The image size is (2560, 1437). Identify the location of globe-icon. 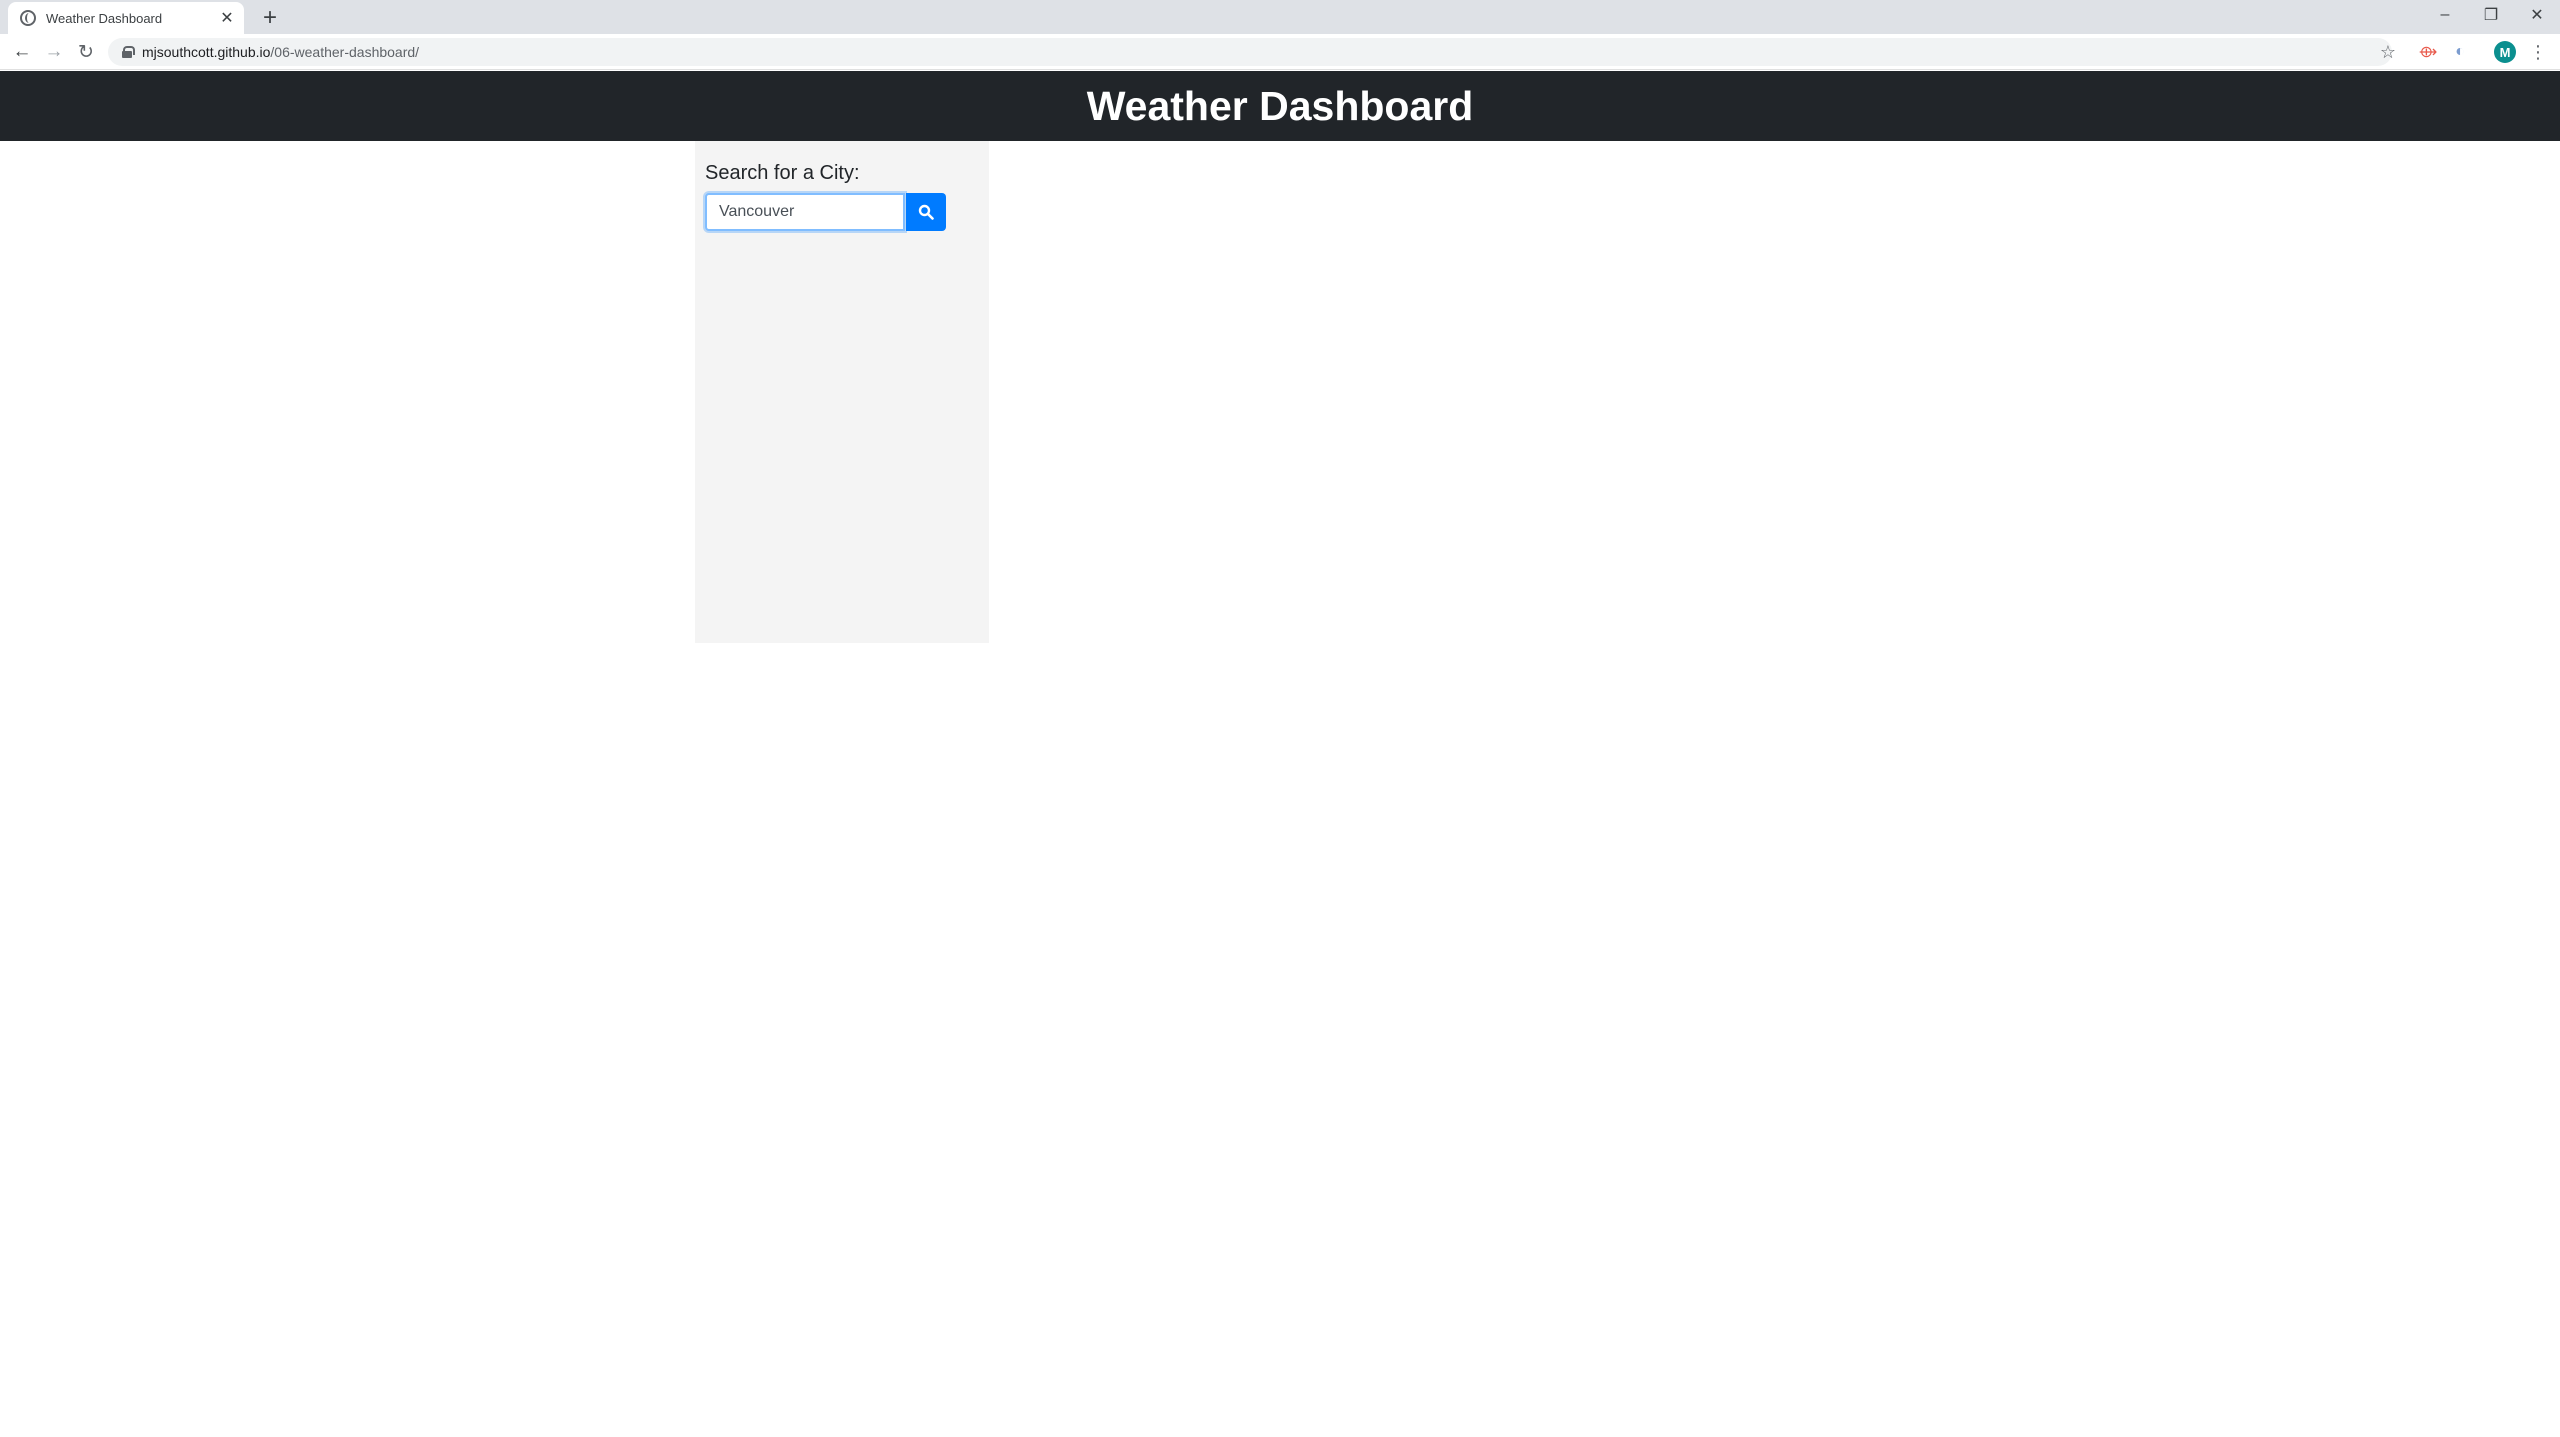
(28, 18).